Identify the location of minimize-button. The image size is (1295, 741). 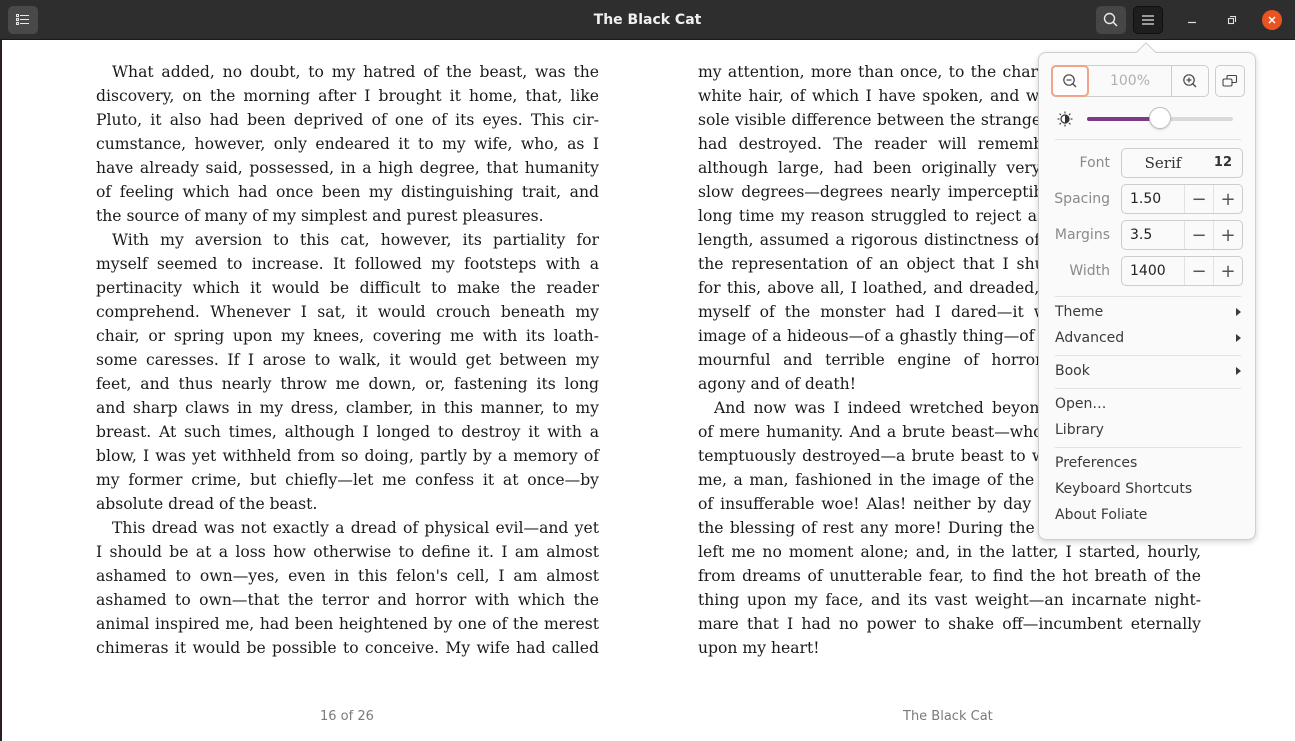
(1192, 20).